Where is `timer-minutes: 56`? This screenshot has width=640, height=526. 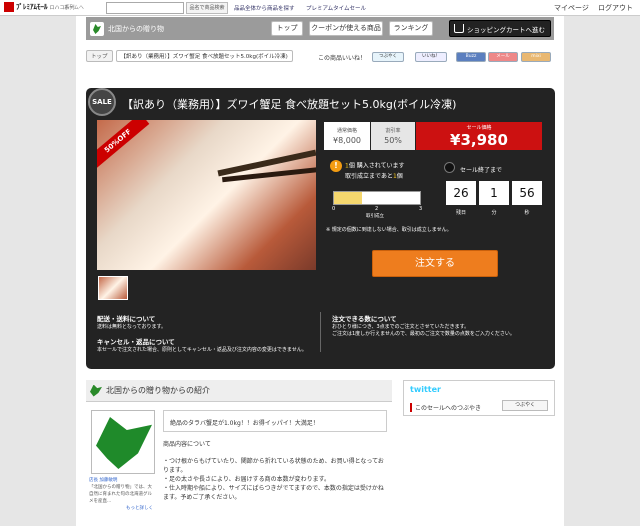
timer-minutes: 56 is located at coordinates (527, 193).